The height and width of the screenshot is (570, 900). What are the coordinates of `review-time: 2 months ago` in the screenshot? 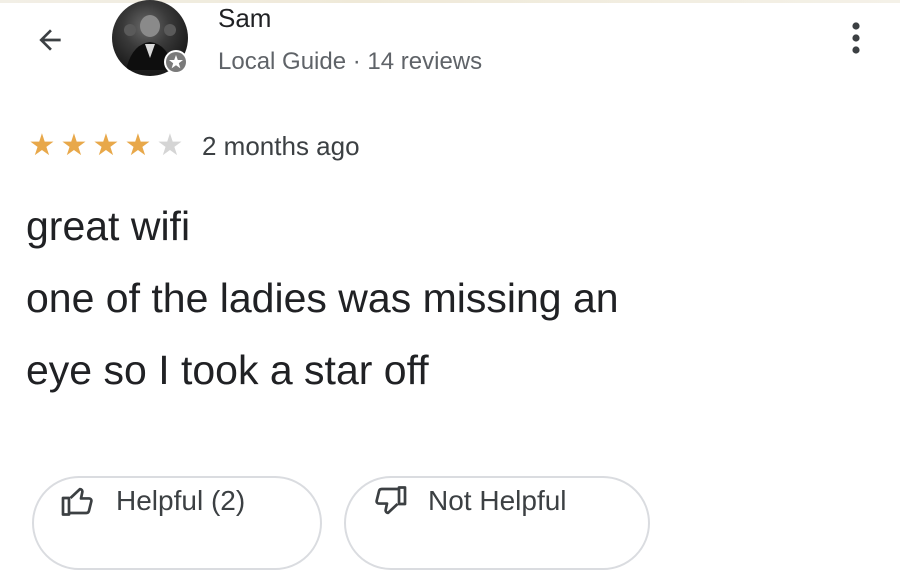 It's located at (281, 145).